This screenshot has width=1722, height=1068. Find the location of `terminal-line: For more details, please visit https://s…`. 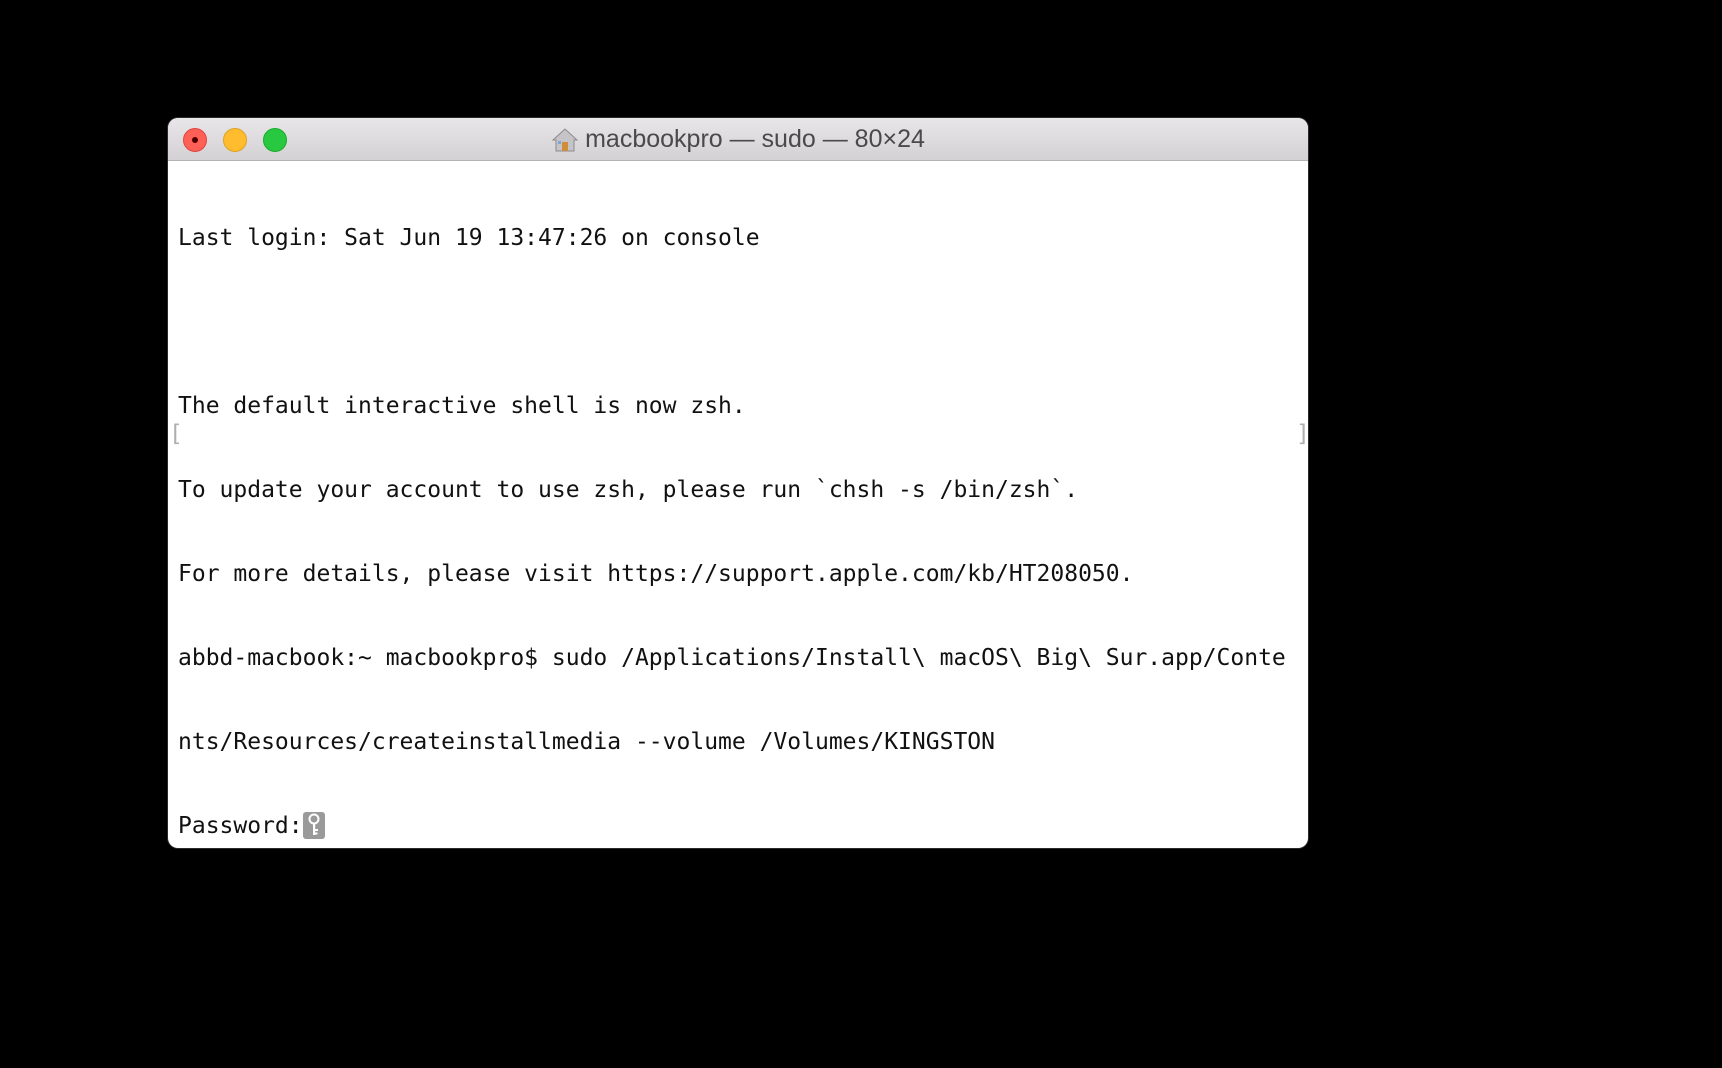

terminal-line: For more details, please visit https://s… is located at coordinates (656, 574).